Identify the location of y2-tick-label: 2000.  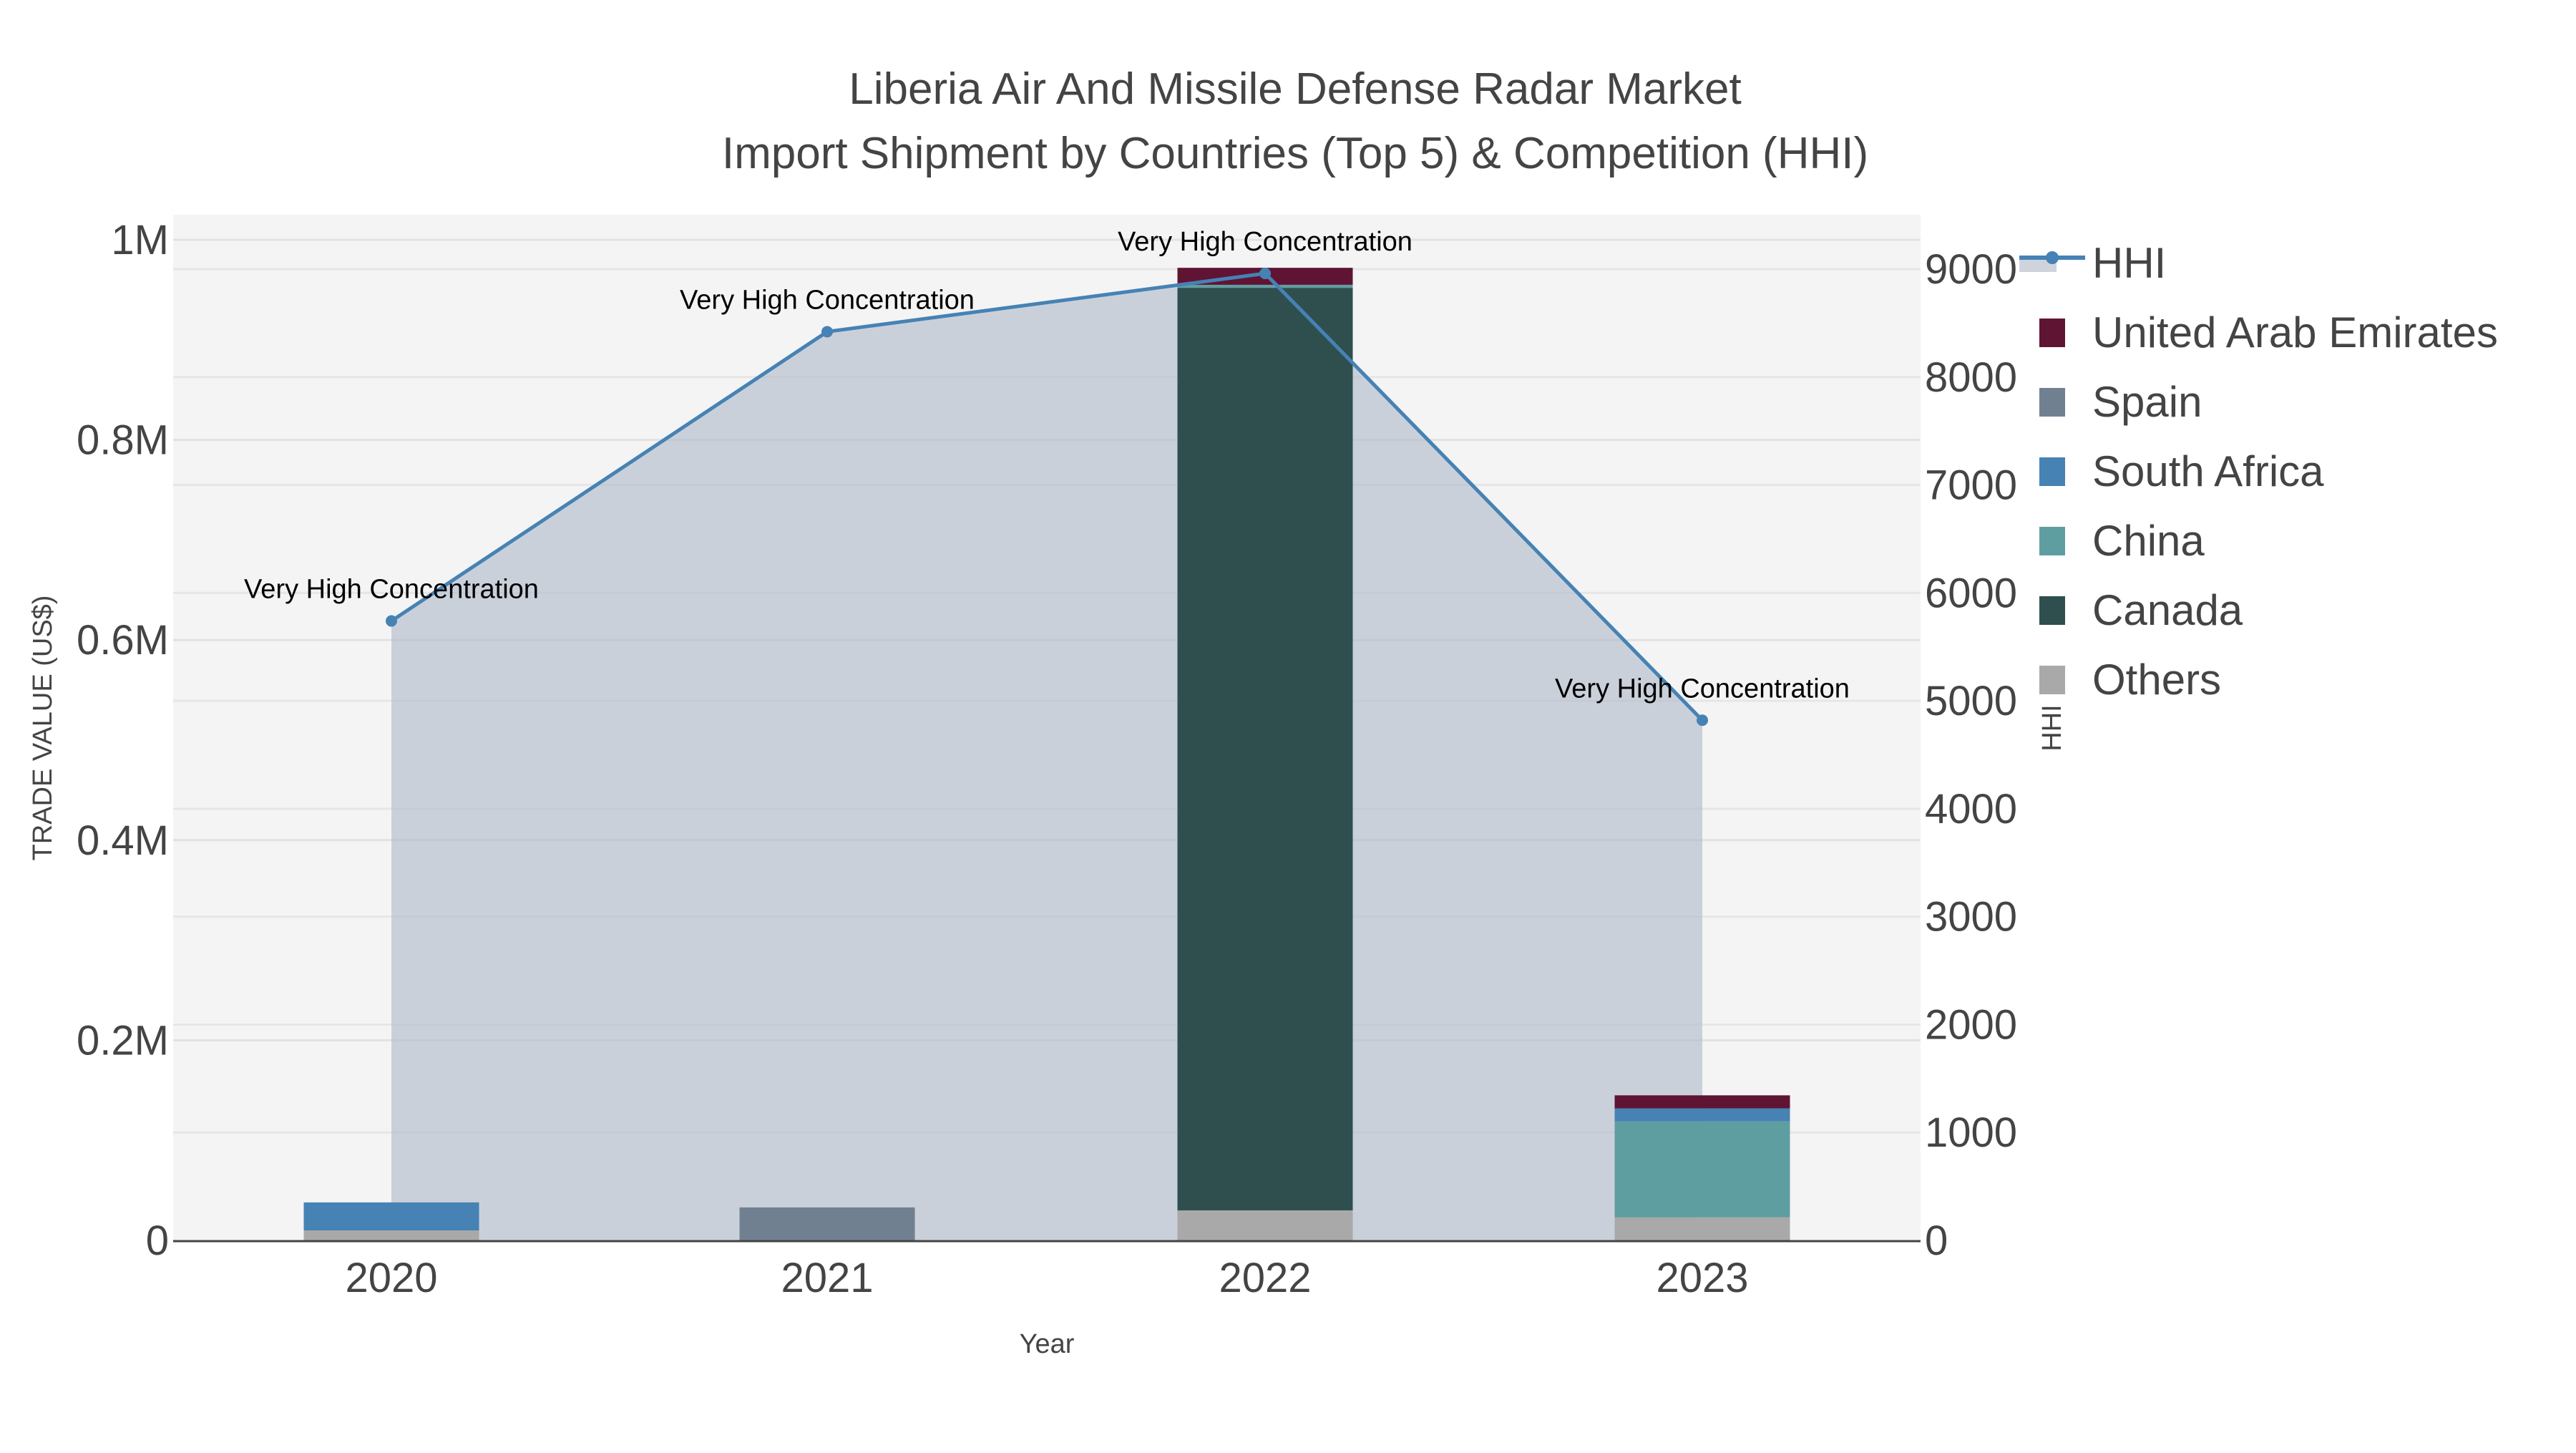
(1971, 1024).